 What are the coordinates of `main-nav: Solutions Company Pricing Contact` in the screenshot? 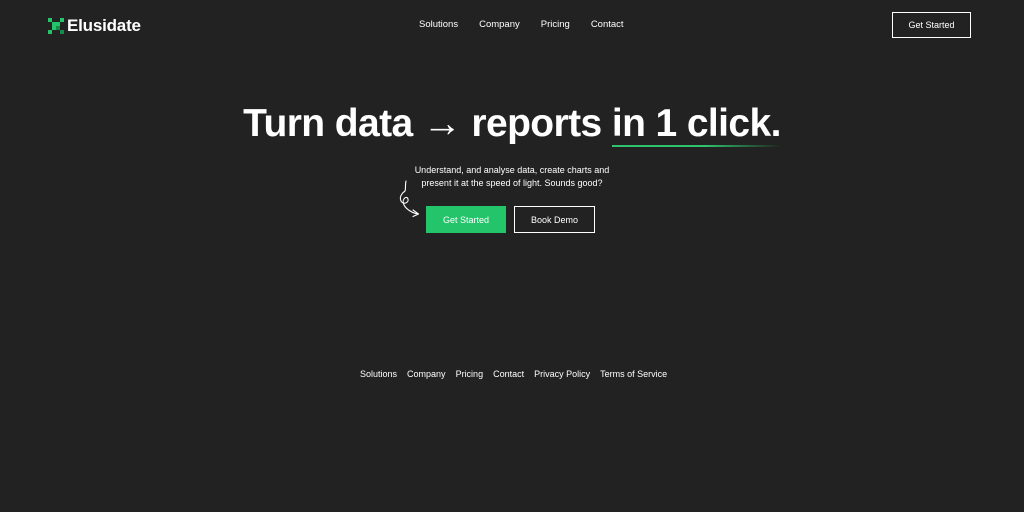 It's located at (521, 24).